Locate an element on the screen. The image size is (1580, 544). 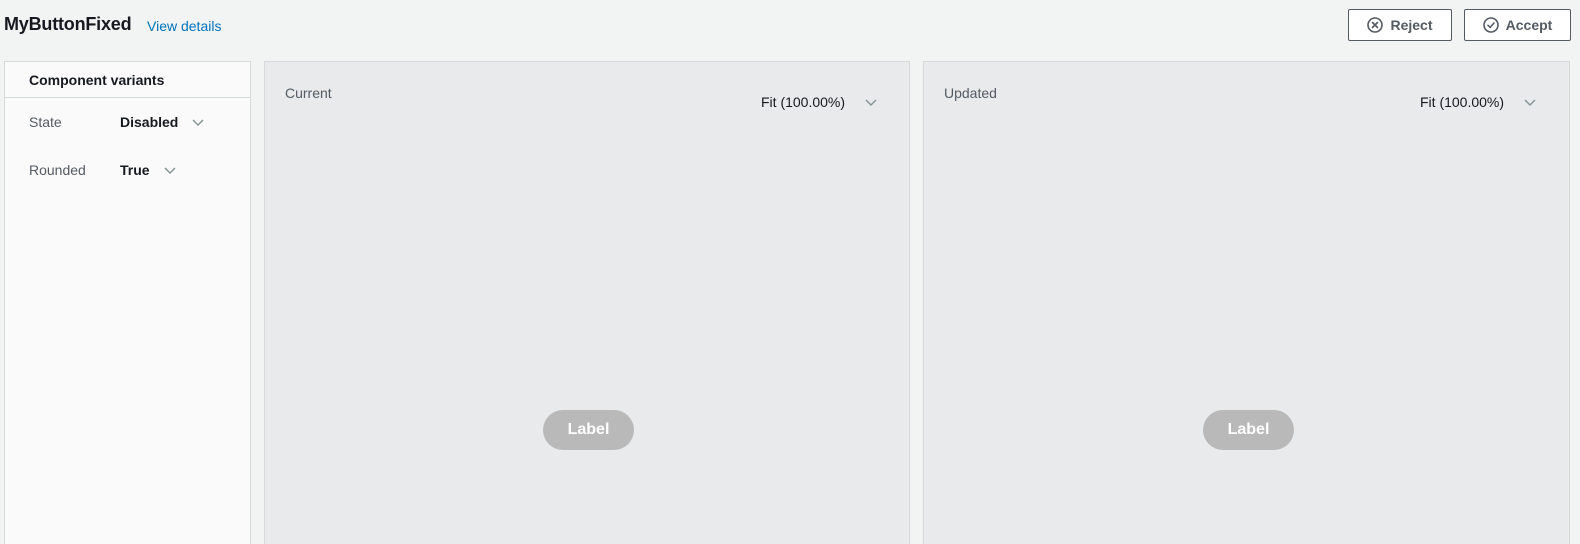
variant-label: State is located at coordinates (45, 122).